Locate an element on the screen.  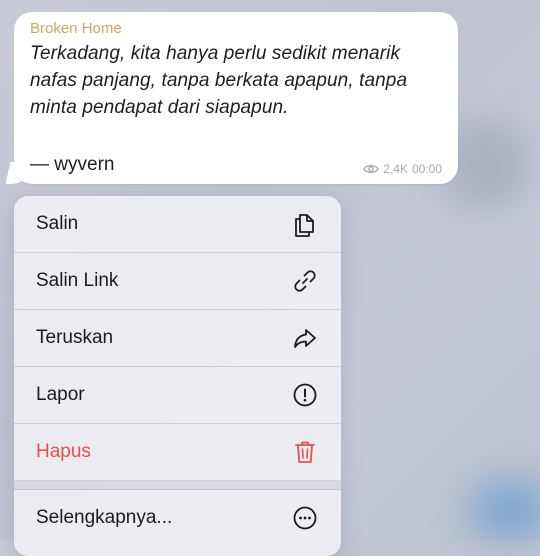
eye-icon is located at coordinates (371, 169).